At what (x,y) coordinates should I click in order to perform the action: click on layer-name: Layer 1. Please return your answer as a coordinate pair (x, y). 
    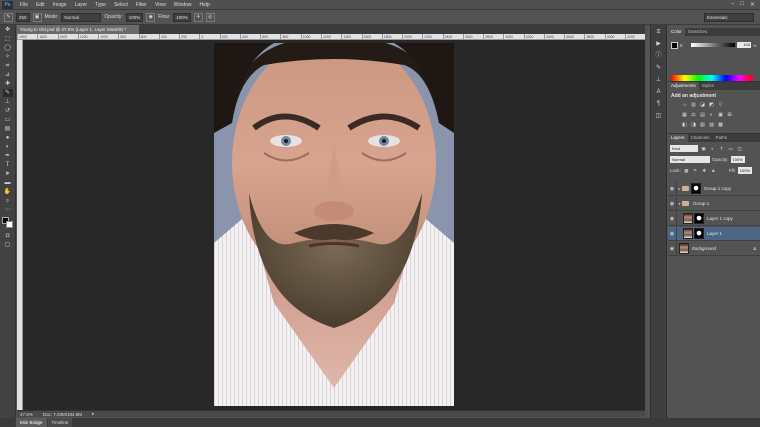
    Looking at the image, I should click on (714, 233).